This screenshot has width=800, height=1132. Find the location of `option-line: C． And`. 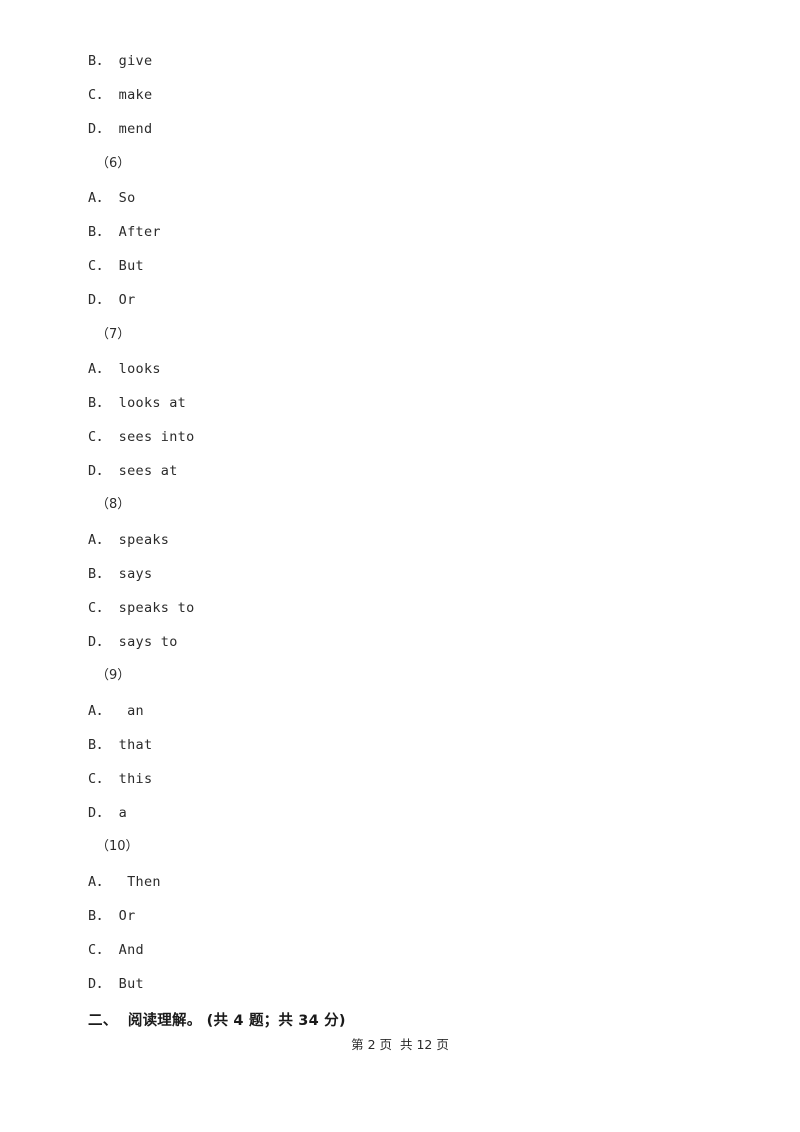

option-line: C． And is located at coordinates (116, 949).